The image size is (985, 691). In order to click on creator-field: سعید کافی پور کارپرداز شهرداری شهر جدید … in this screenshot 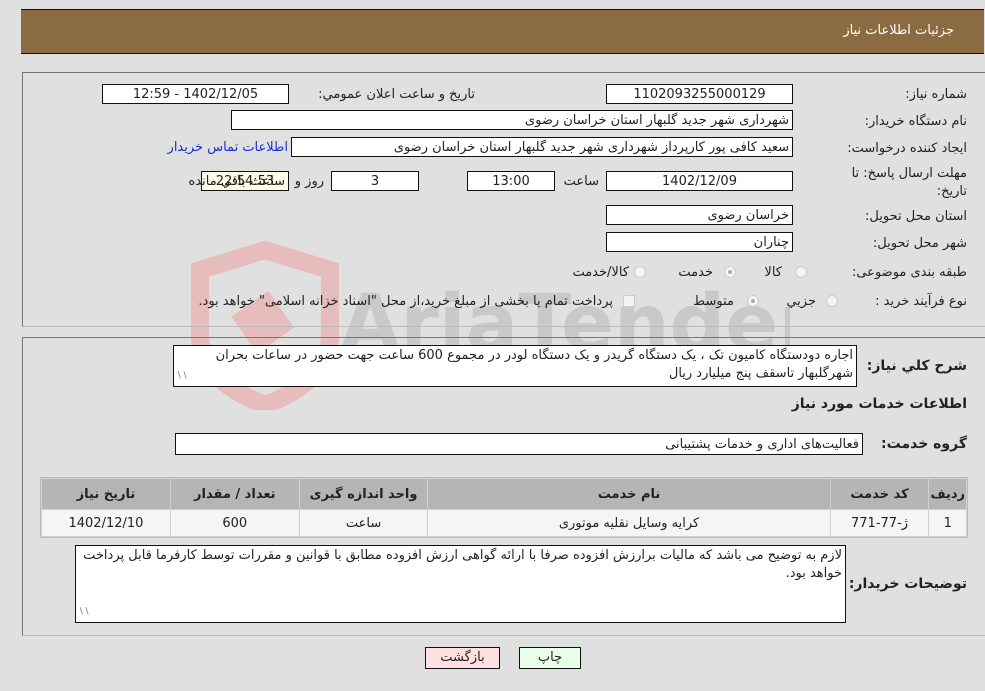, I will do `click(542, 147)`.